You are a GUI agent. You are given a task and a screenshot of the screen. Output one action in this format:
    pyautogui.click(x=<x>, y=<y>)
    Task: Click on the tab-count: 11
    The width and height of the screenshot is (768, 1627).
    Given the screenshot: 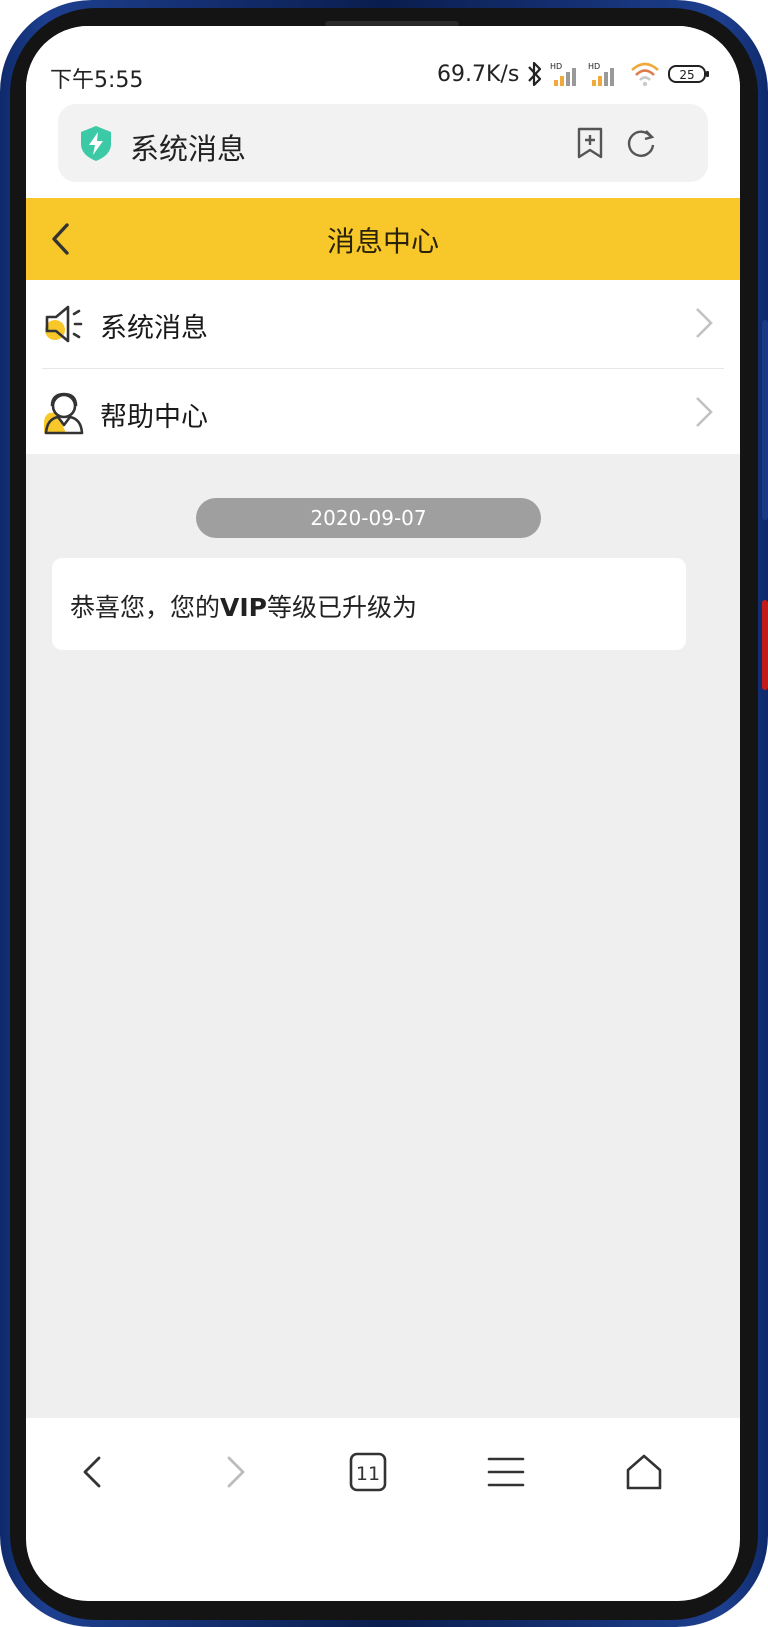 What is the action you would take?
    pyautogui.click(x=368, y=1474)
    